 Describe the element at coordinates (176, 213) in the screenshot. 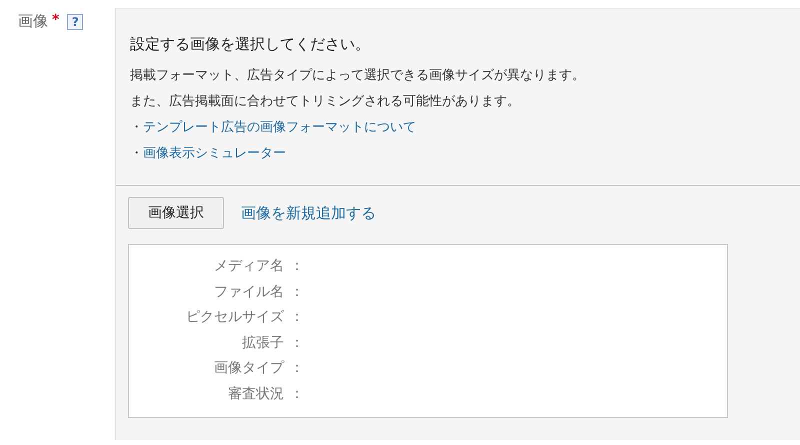

I see `select-image-button: 画像選択` at that location.